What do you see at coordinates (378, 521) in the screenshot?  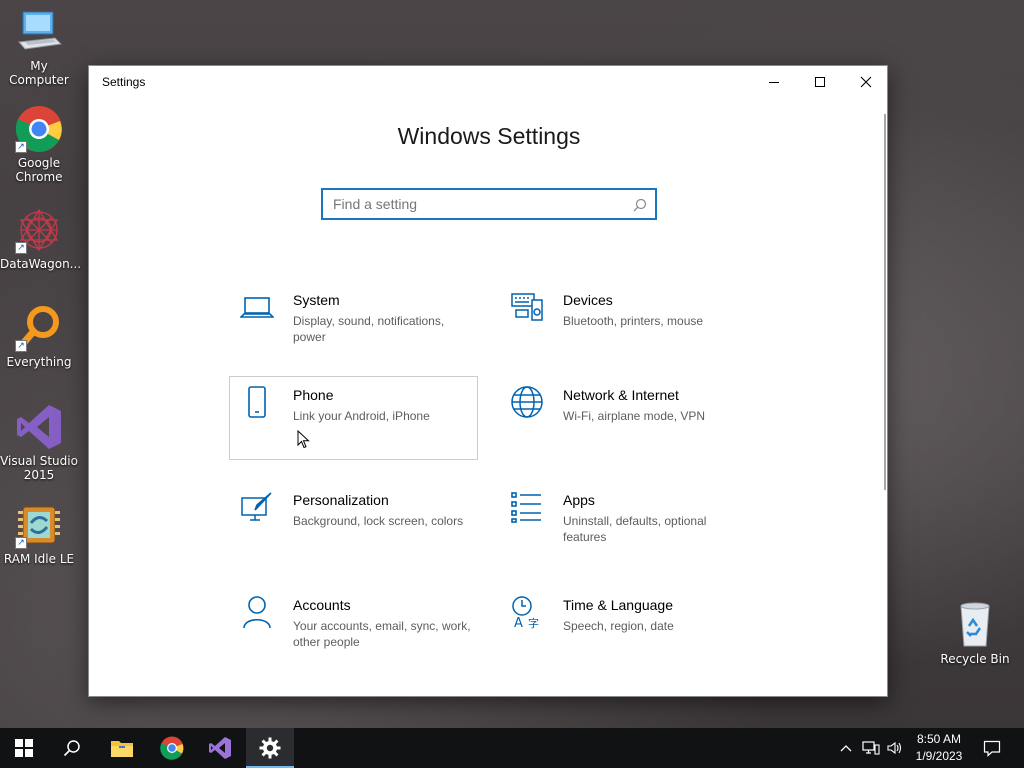 I see `tile-description: Background, lock screen, colors` at bounding box center [378, 521].